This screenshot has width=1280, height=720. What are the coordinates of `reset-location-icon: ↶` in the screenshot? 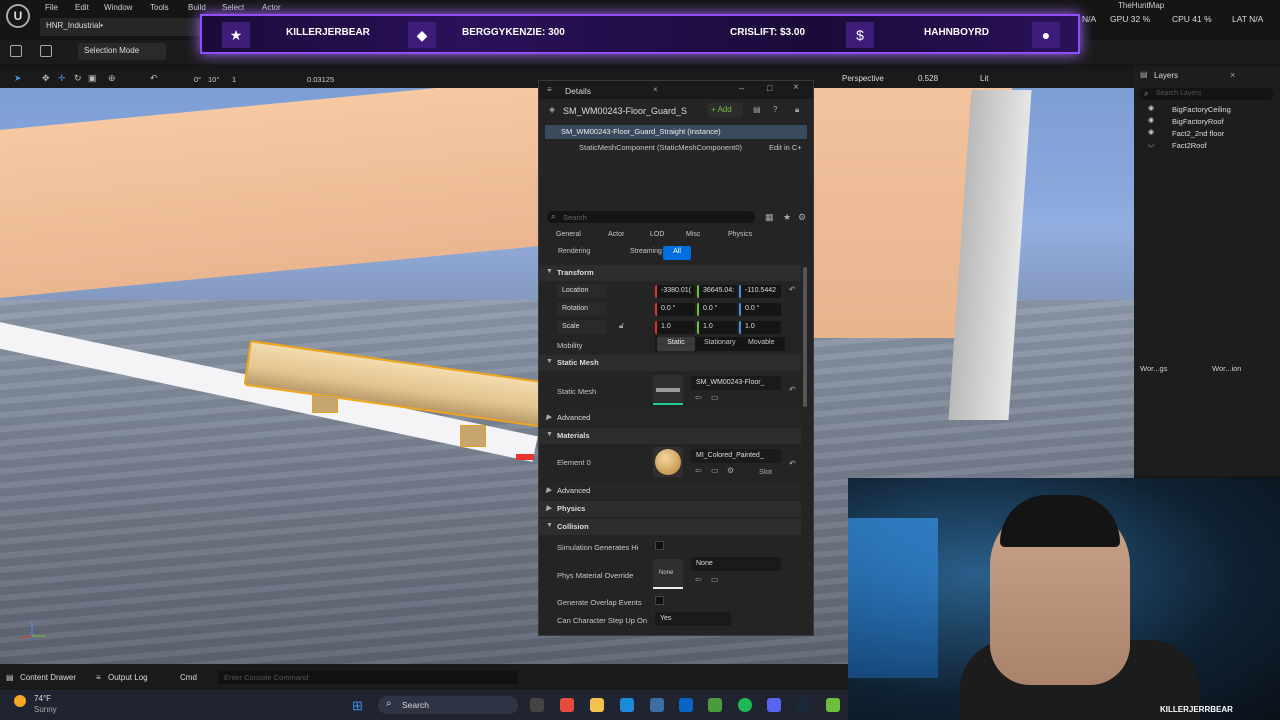 It's located at (792, 289).